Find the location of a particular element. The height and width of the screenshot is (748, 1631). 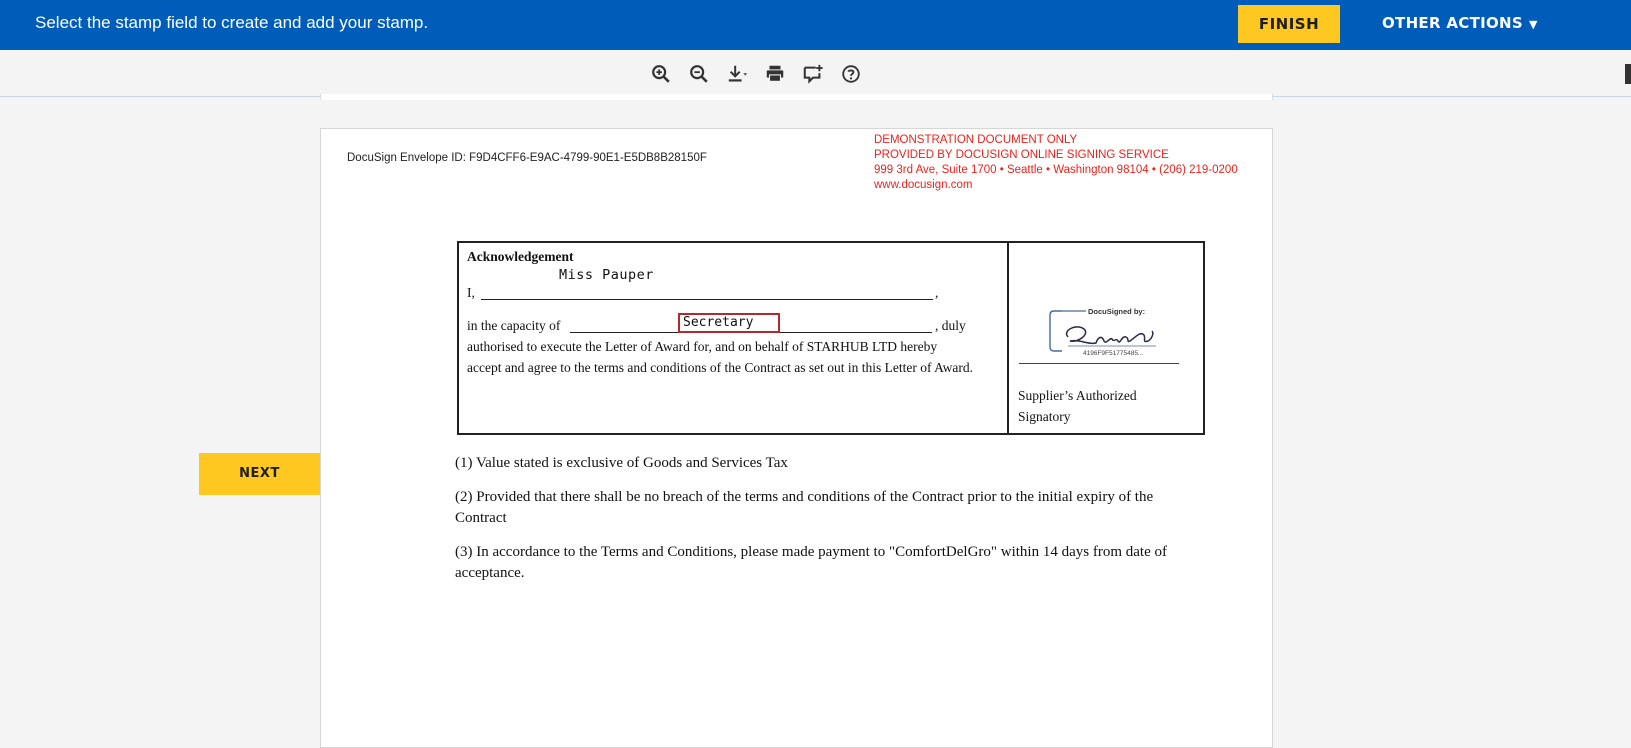

zoom-out-button is located at coordinates (699, 74).